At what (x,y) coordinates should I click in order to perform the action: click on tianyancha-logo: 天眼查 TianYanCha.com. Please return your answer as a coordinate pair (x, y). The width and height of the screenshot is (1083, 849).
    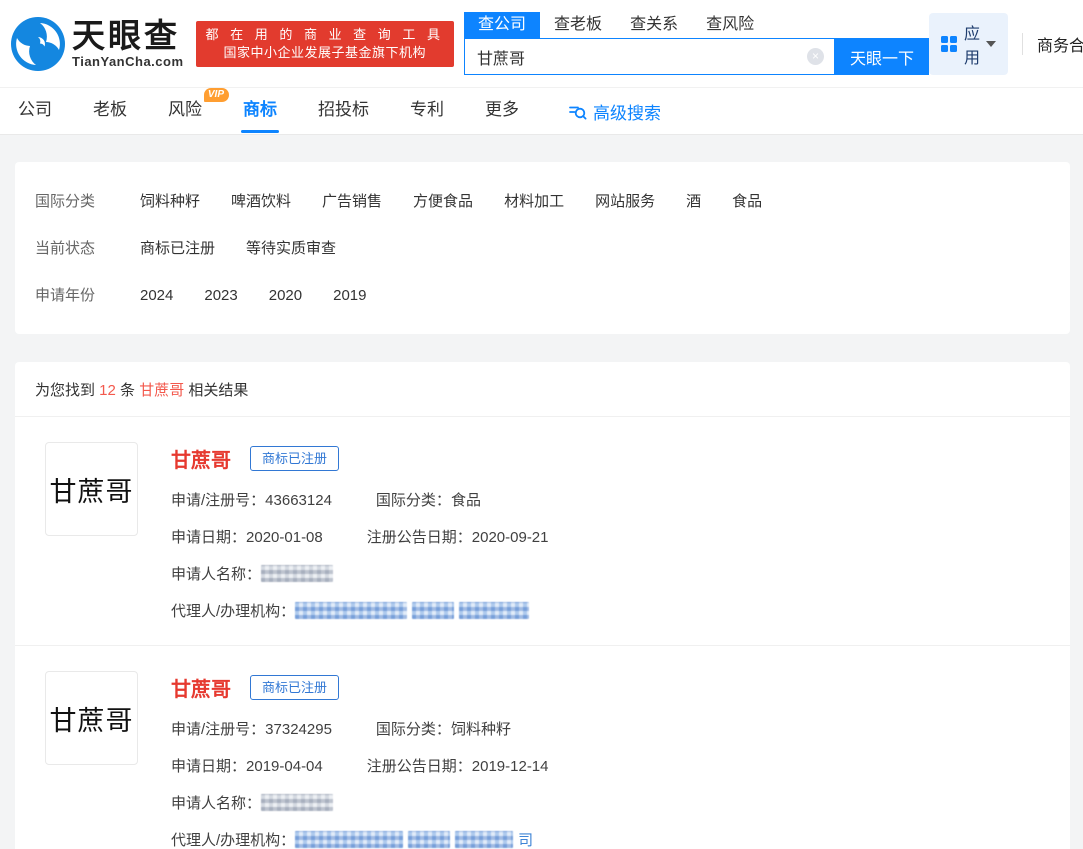
    Looking at the image, I should click on (97, 44).